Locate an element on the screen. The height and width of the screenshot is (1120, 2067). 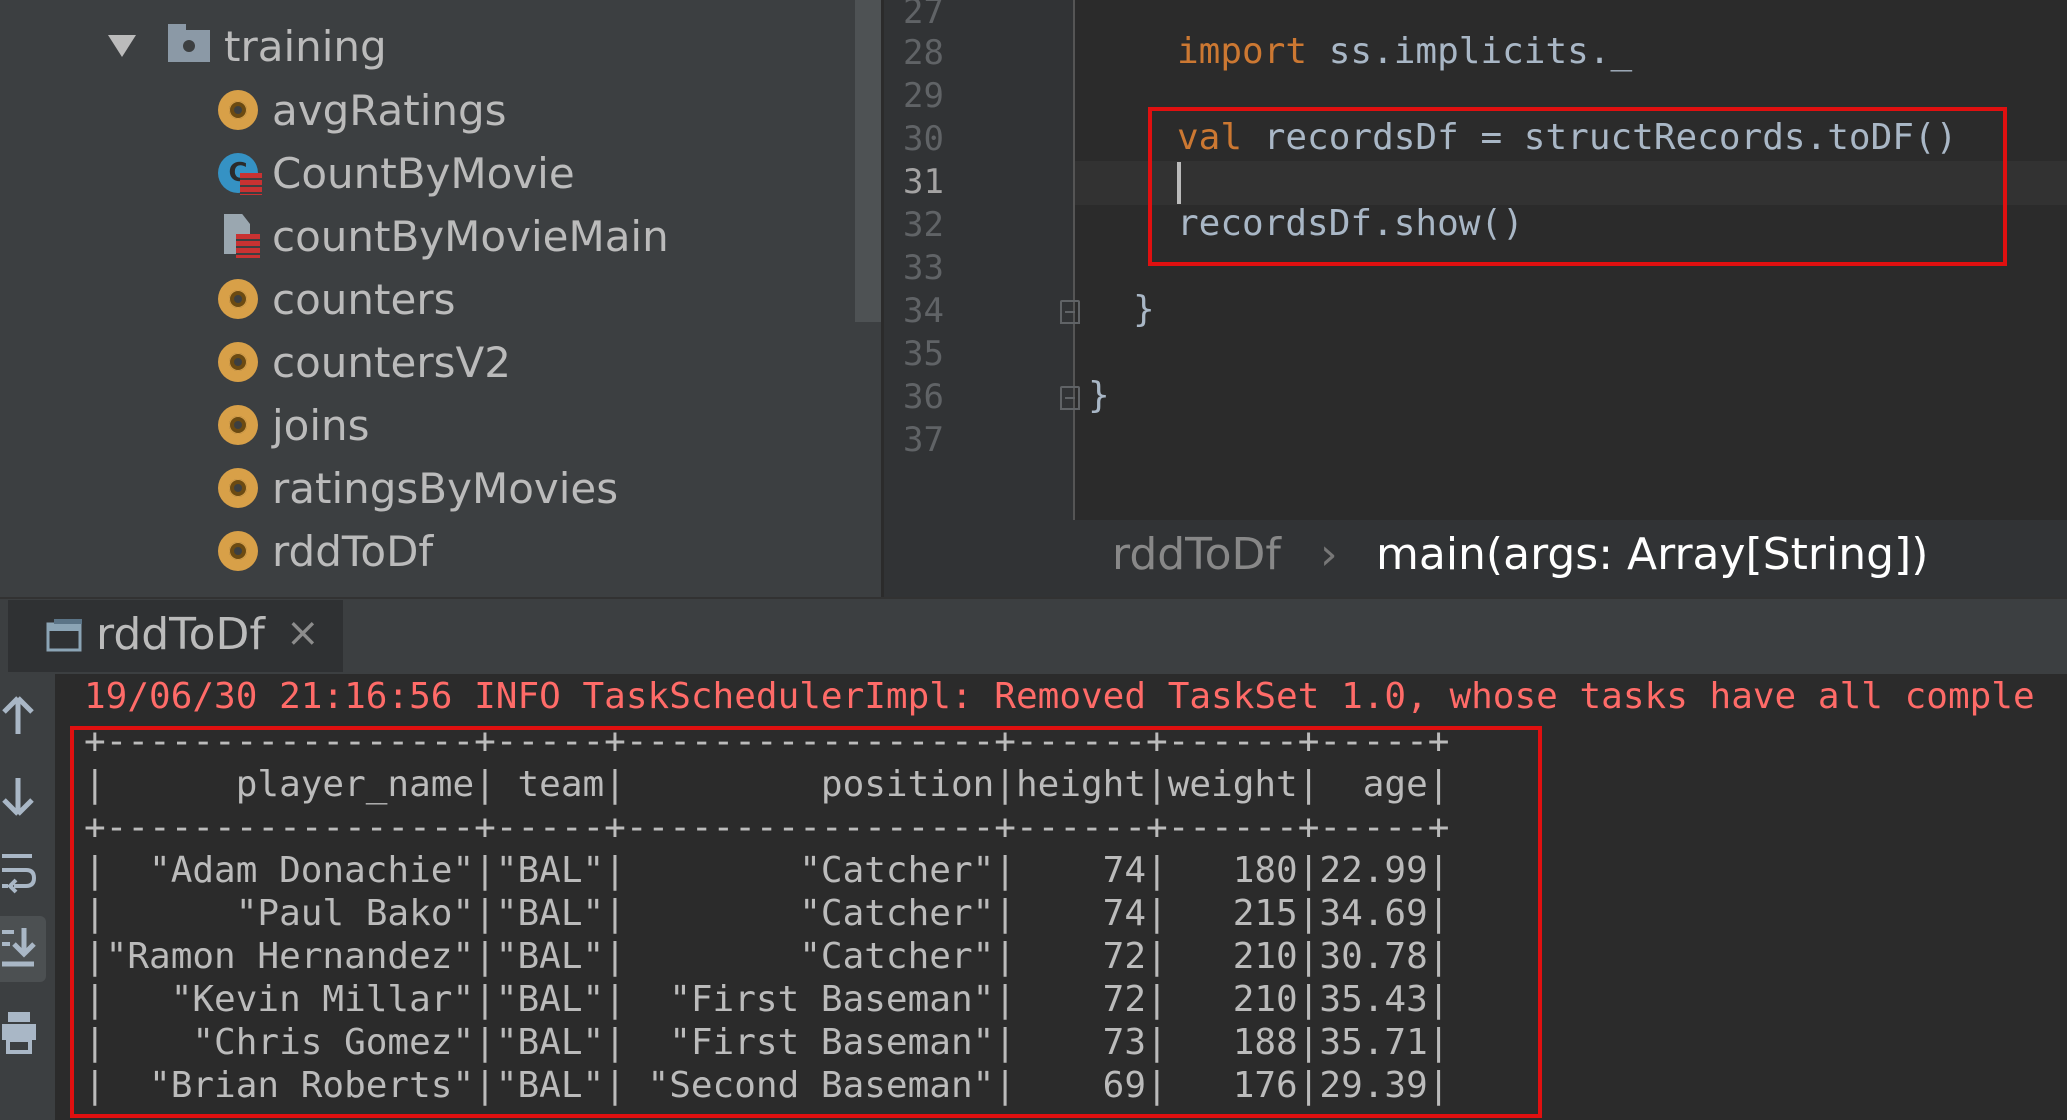
tree-item-ratingsbymovies: ratingsByMovies is located at coordinates (418, 488).